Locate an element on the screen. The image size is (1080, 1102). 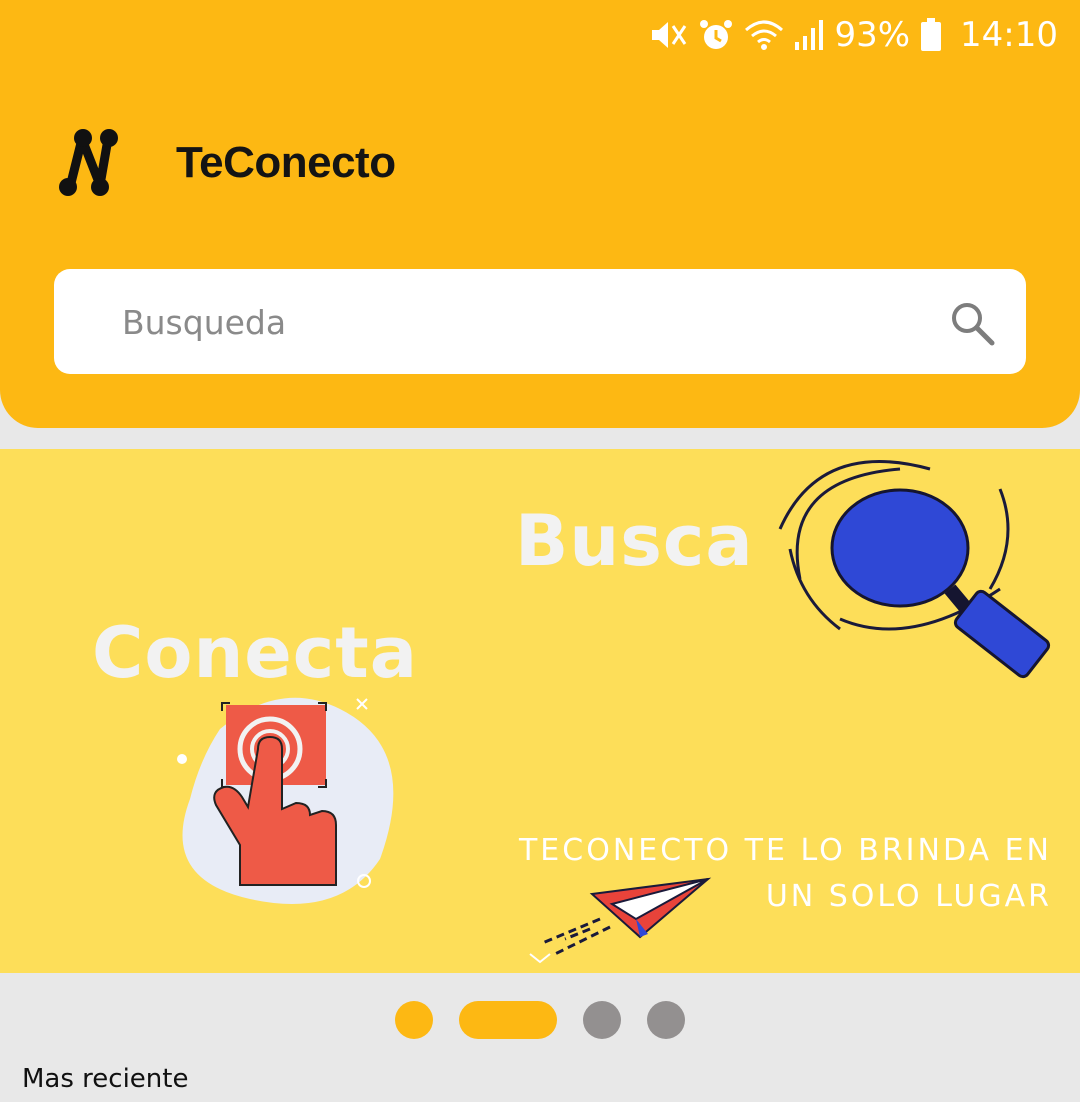
magnifier-illustration-icon is located at coordinates (914, 569).